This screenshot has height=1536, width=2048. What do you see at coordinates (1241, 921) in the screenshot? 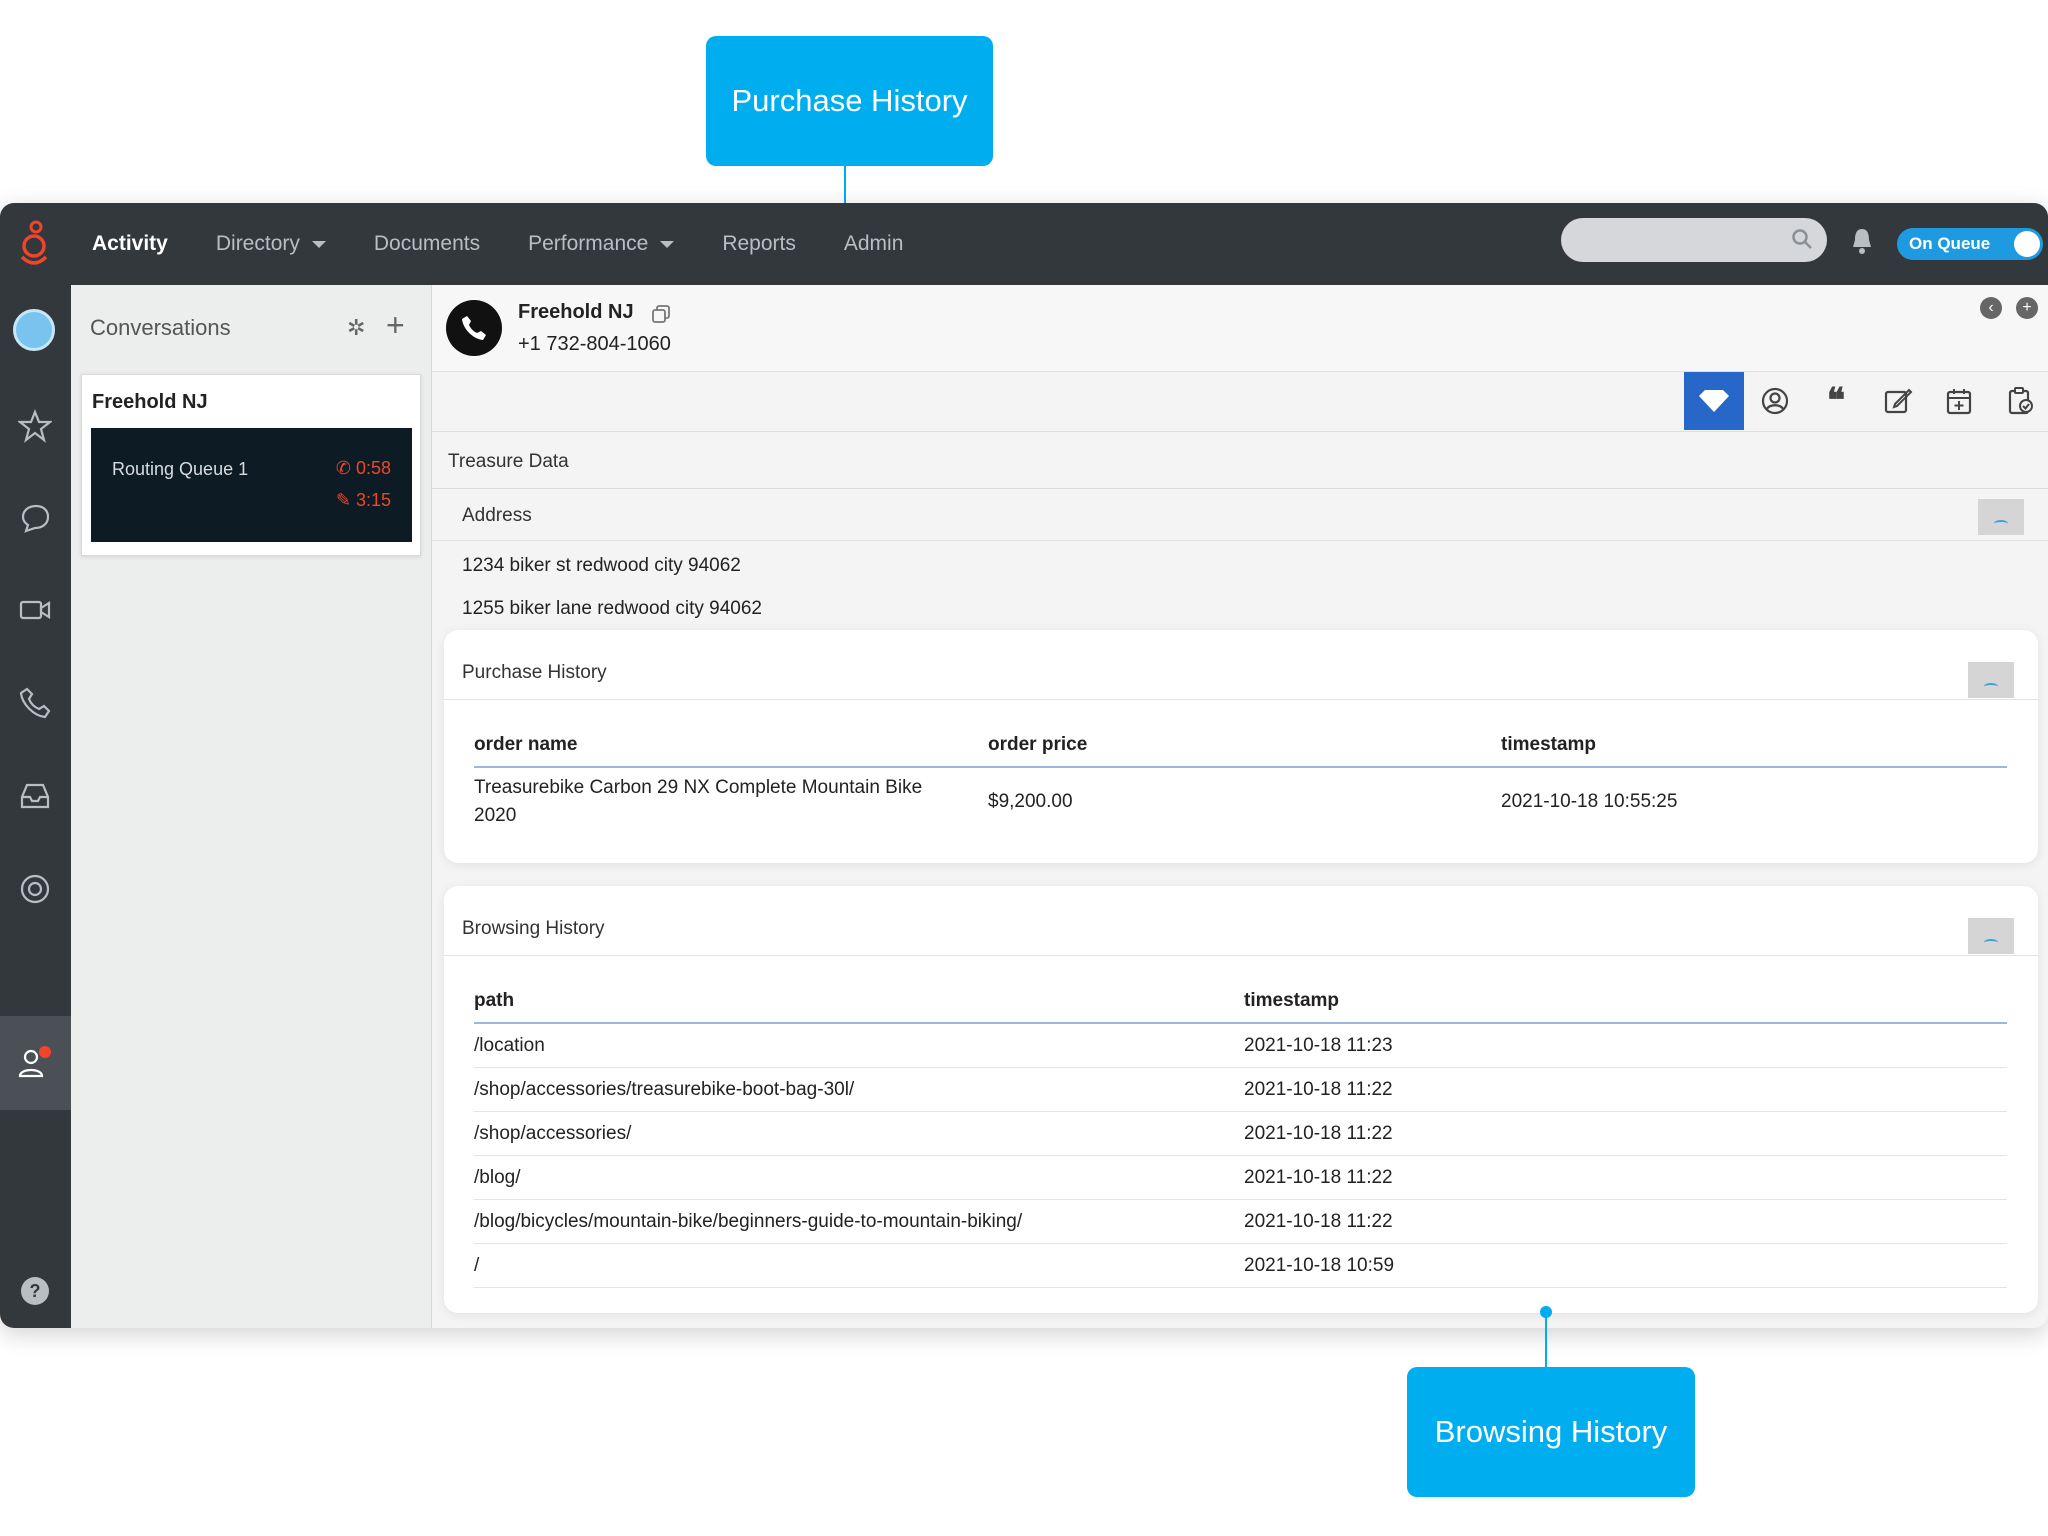
I see `browsing-history-header: Browsing History` at bounding box center [1241, 921].